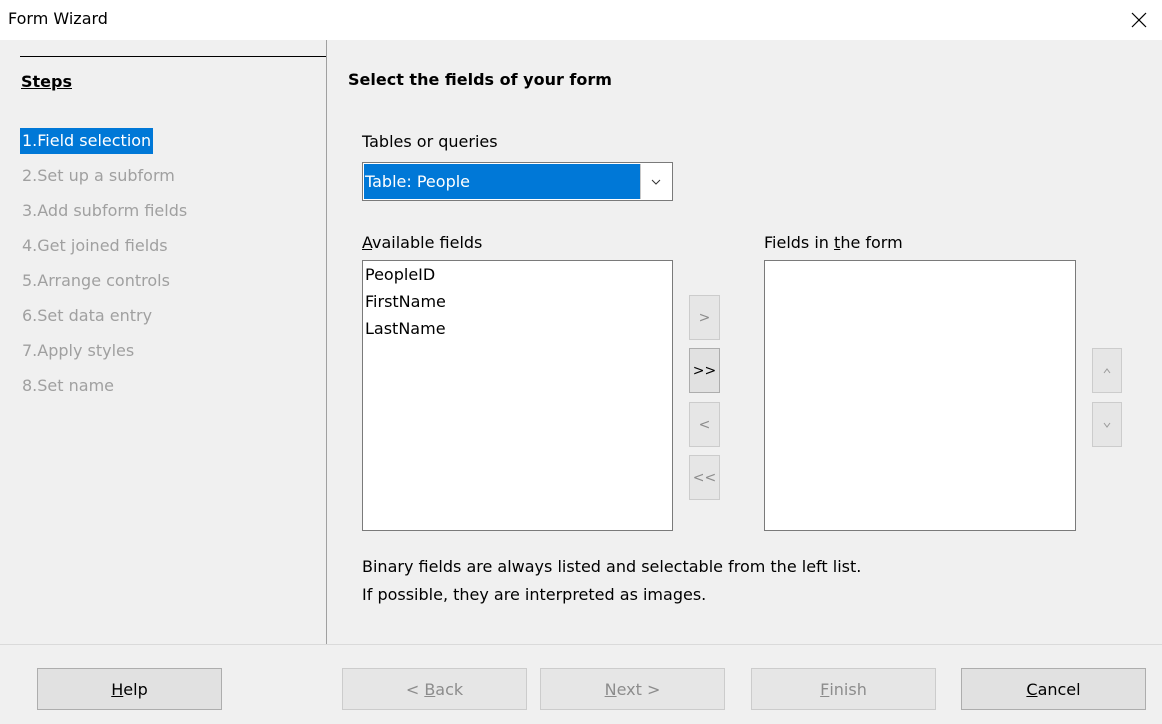 The image size is (1162, 724). Describe the element at coordinates (30, 350) in the screenshot. I see `step-number: 7.` at that location.